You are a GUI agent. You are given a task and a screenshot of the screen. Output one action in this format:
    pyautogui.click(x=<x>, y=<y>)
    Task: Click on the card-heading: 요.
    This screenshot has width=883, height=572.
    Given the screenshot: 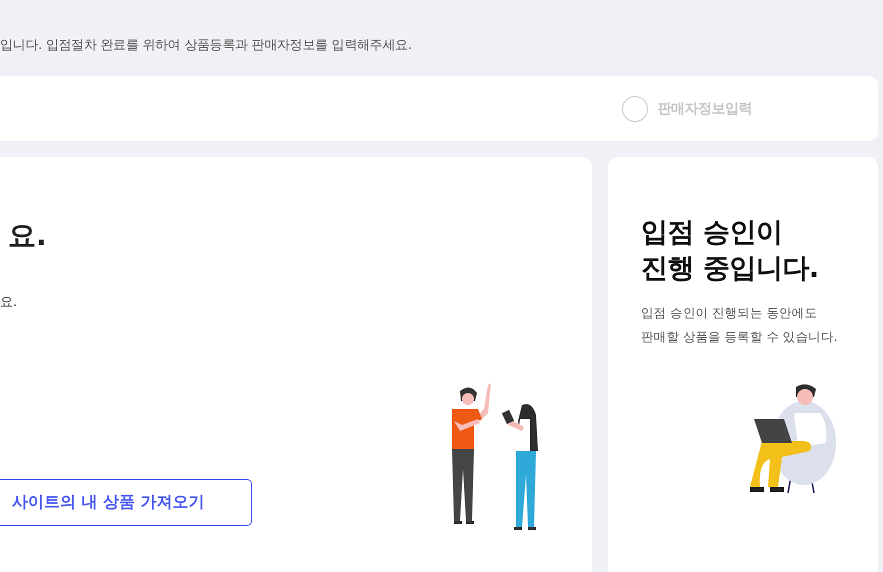 What is the action you would take?
    pyautogui.click(x=28, y=236)
    